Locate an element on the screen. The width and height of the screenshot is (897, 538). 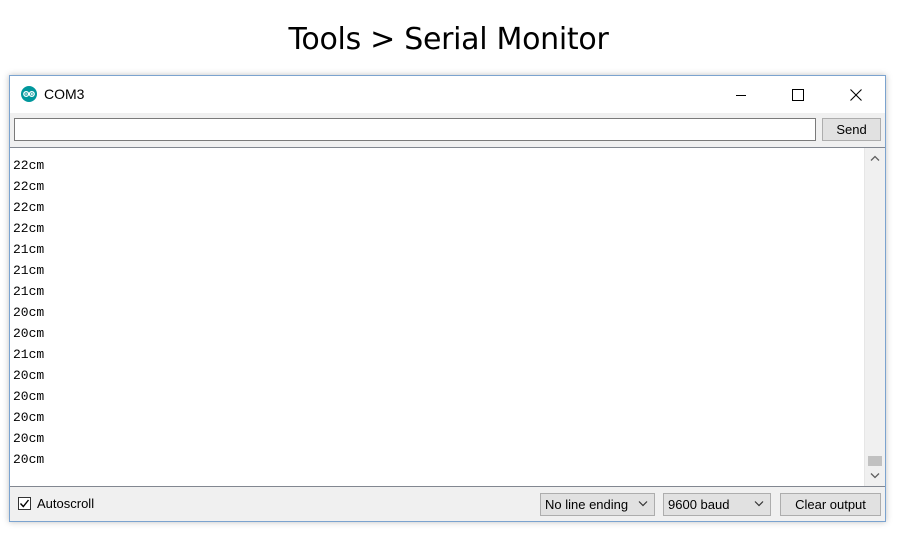
baud-rate-value: 9600 baud is located at coordinates (699, 504).